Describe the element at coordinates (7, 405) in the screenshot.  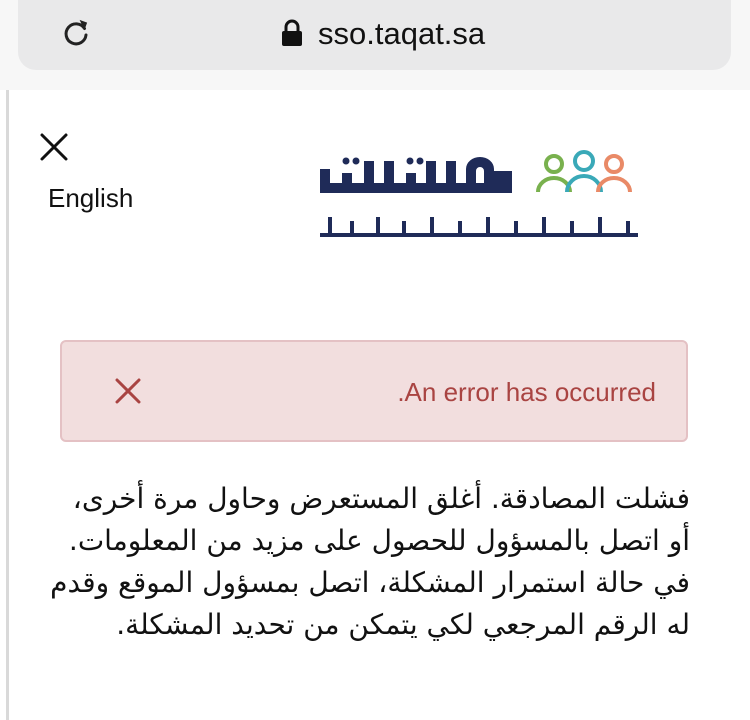
I see `page-divider` at that location.